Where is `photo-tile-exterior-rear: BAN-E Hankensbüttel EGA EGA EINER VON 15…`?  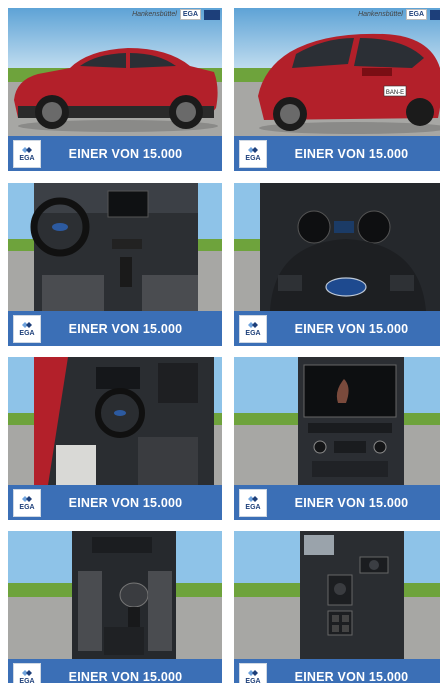 photo-tile-exterior-rear: BAN-E Hankensbüttel EGA EGA EINER VON 15… is located at coordinates (337, 89).